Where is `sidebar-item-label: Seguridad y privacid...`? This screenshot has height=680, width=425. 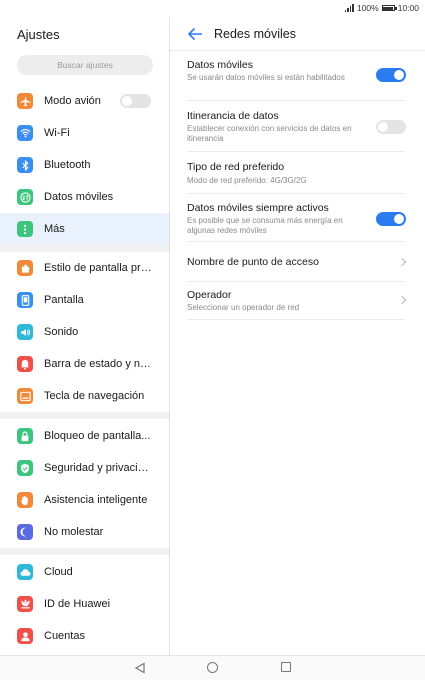 sidebar-item-label: Seguridad y privacid... is located at coordinates (98, 468).